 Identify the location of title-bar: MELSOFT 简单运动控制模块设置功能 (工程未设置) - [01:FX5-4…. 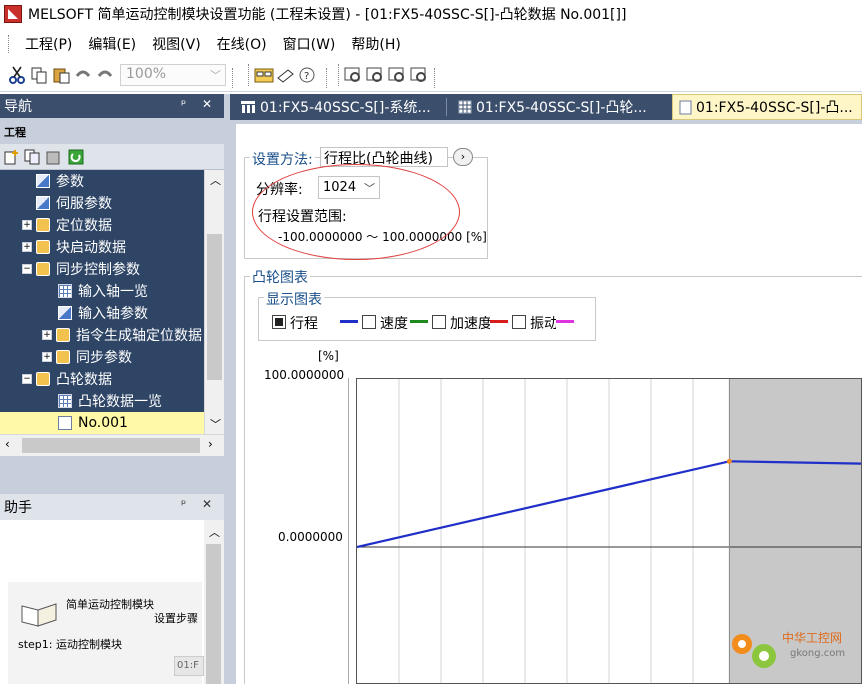
(431, 14).